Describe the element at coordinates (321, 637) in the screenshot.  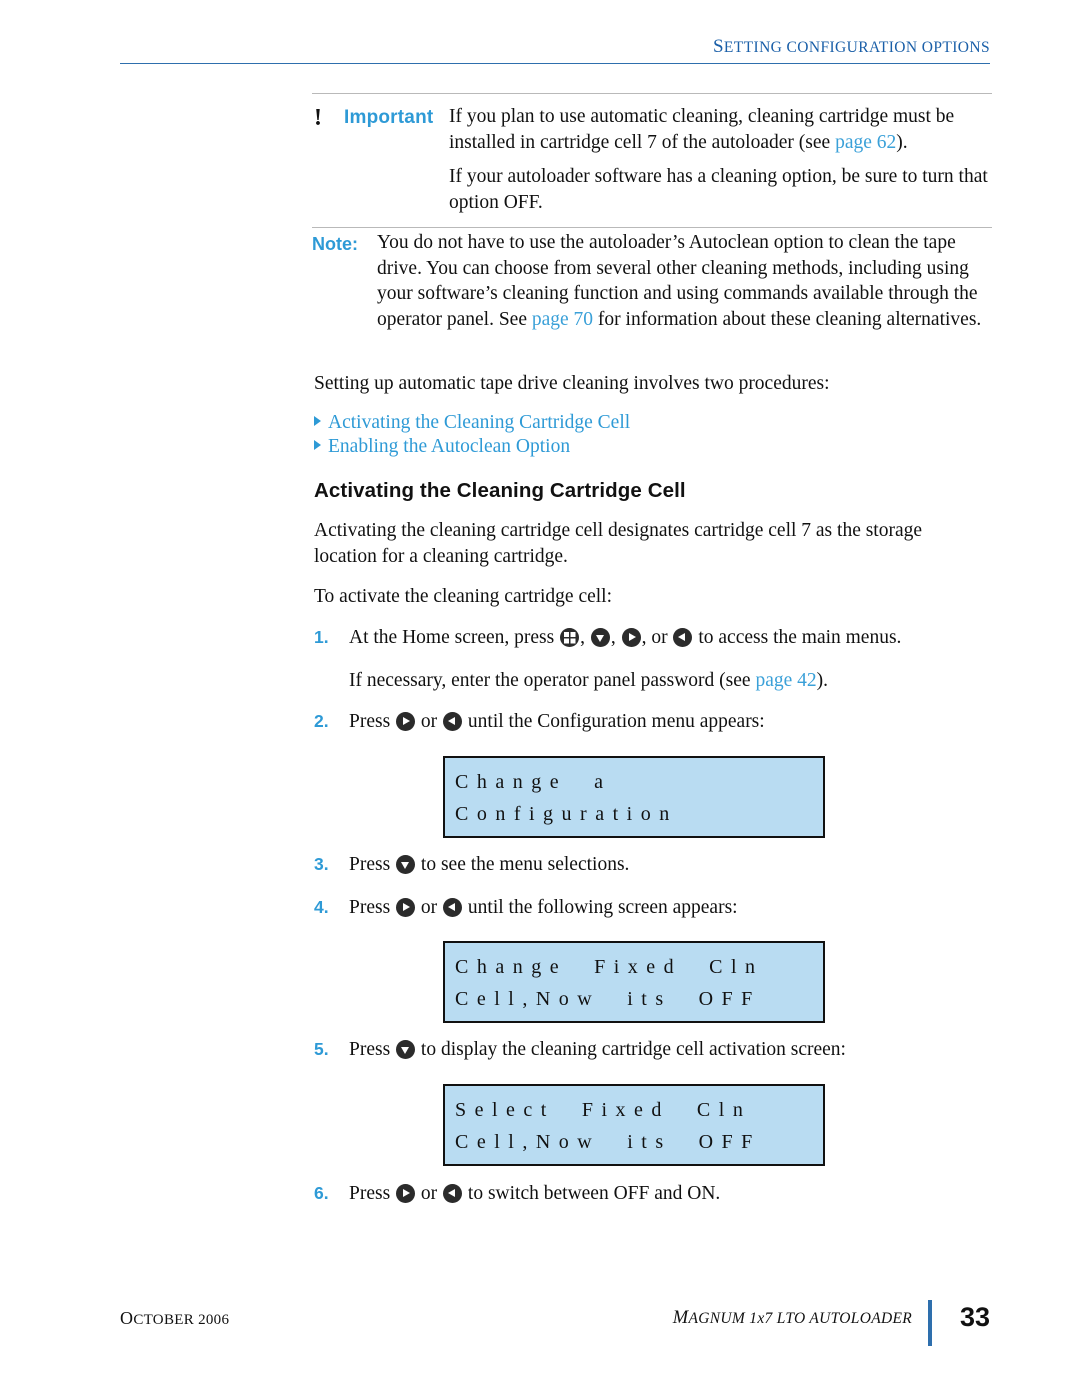
I see `step-1-number: 1.` at that location.